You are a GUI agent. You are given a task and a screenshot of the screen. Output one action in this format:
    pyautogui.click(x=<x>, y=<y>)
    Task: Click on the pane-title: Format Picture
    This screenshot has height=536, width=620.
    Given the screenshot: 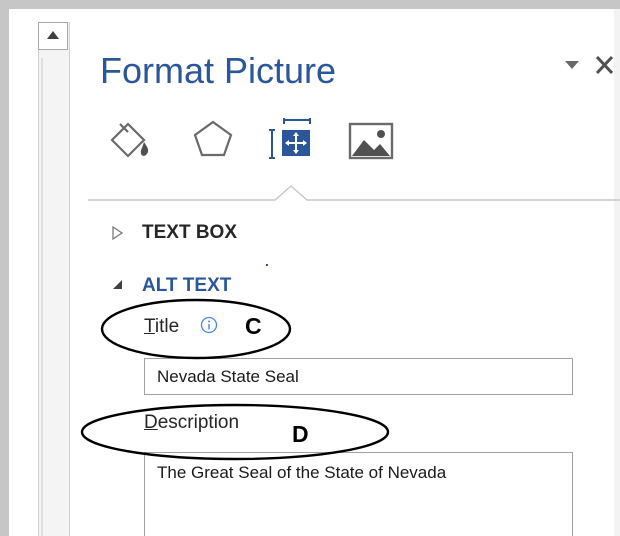 What is the action you would take?
    pyautogui.click(x=218, y=70)
    